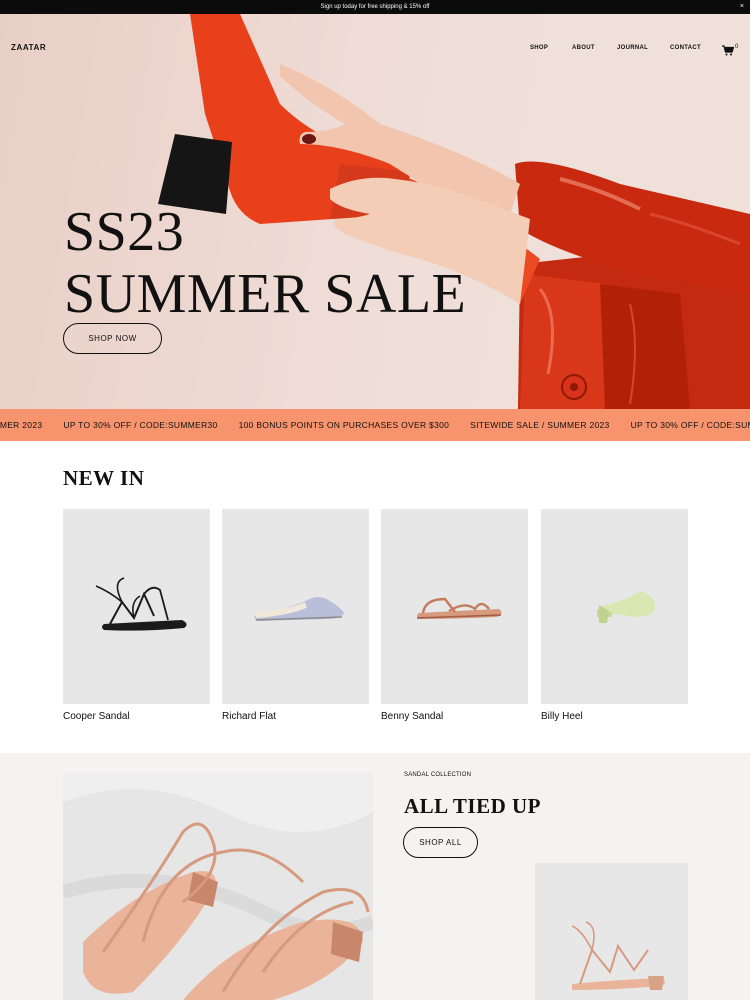  What do you see at coordinates (539, 48) in the screenshot?
I see `nav-shop: SHOP` at bounding box center [539, 48].